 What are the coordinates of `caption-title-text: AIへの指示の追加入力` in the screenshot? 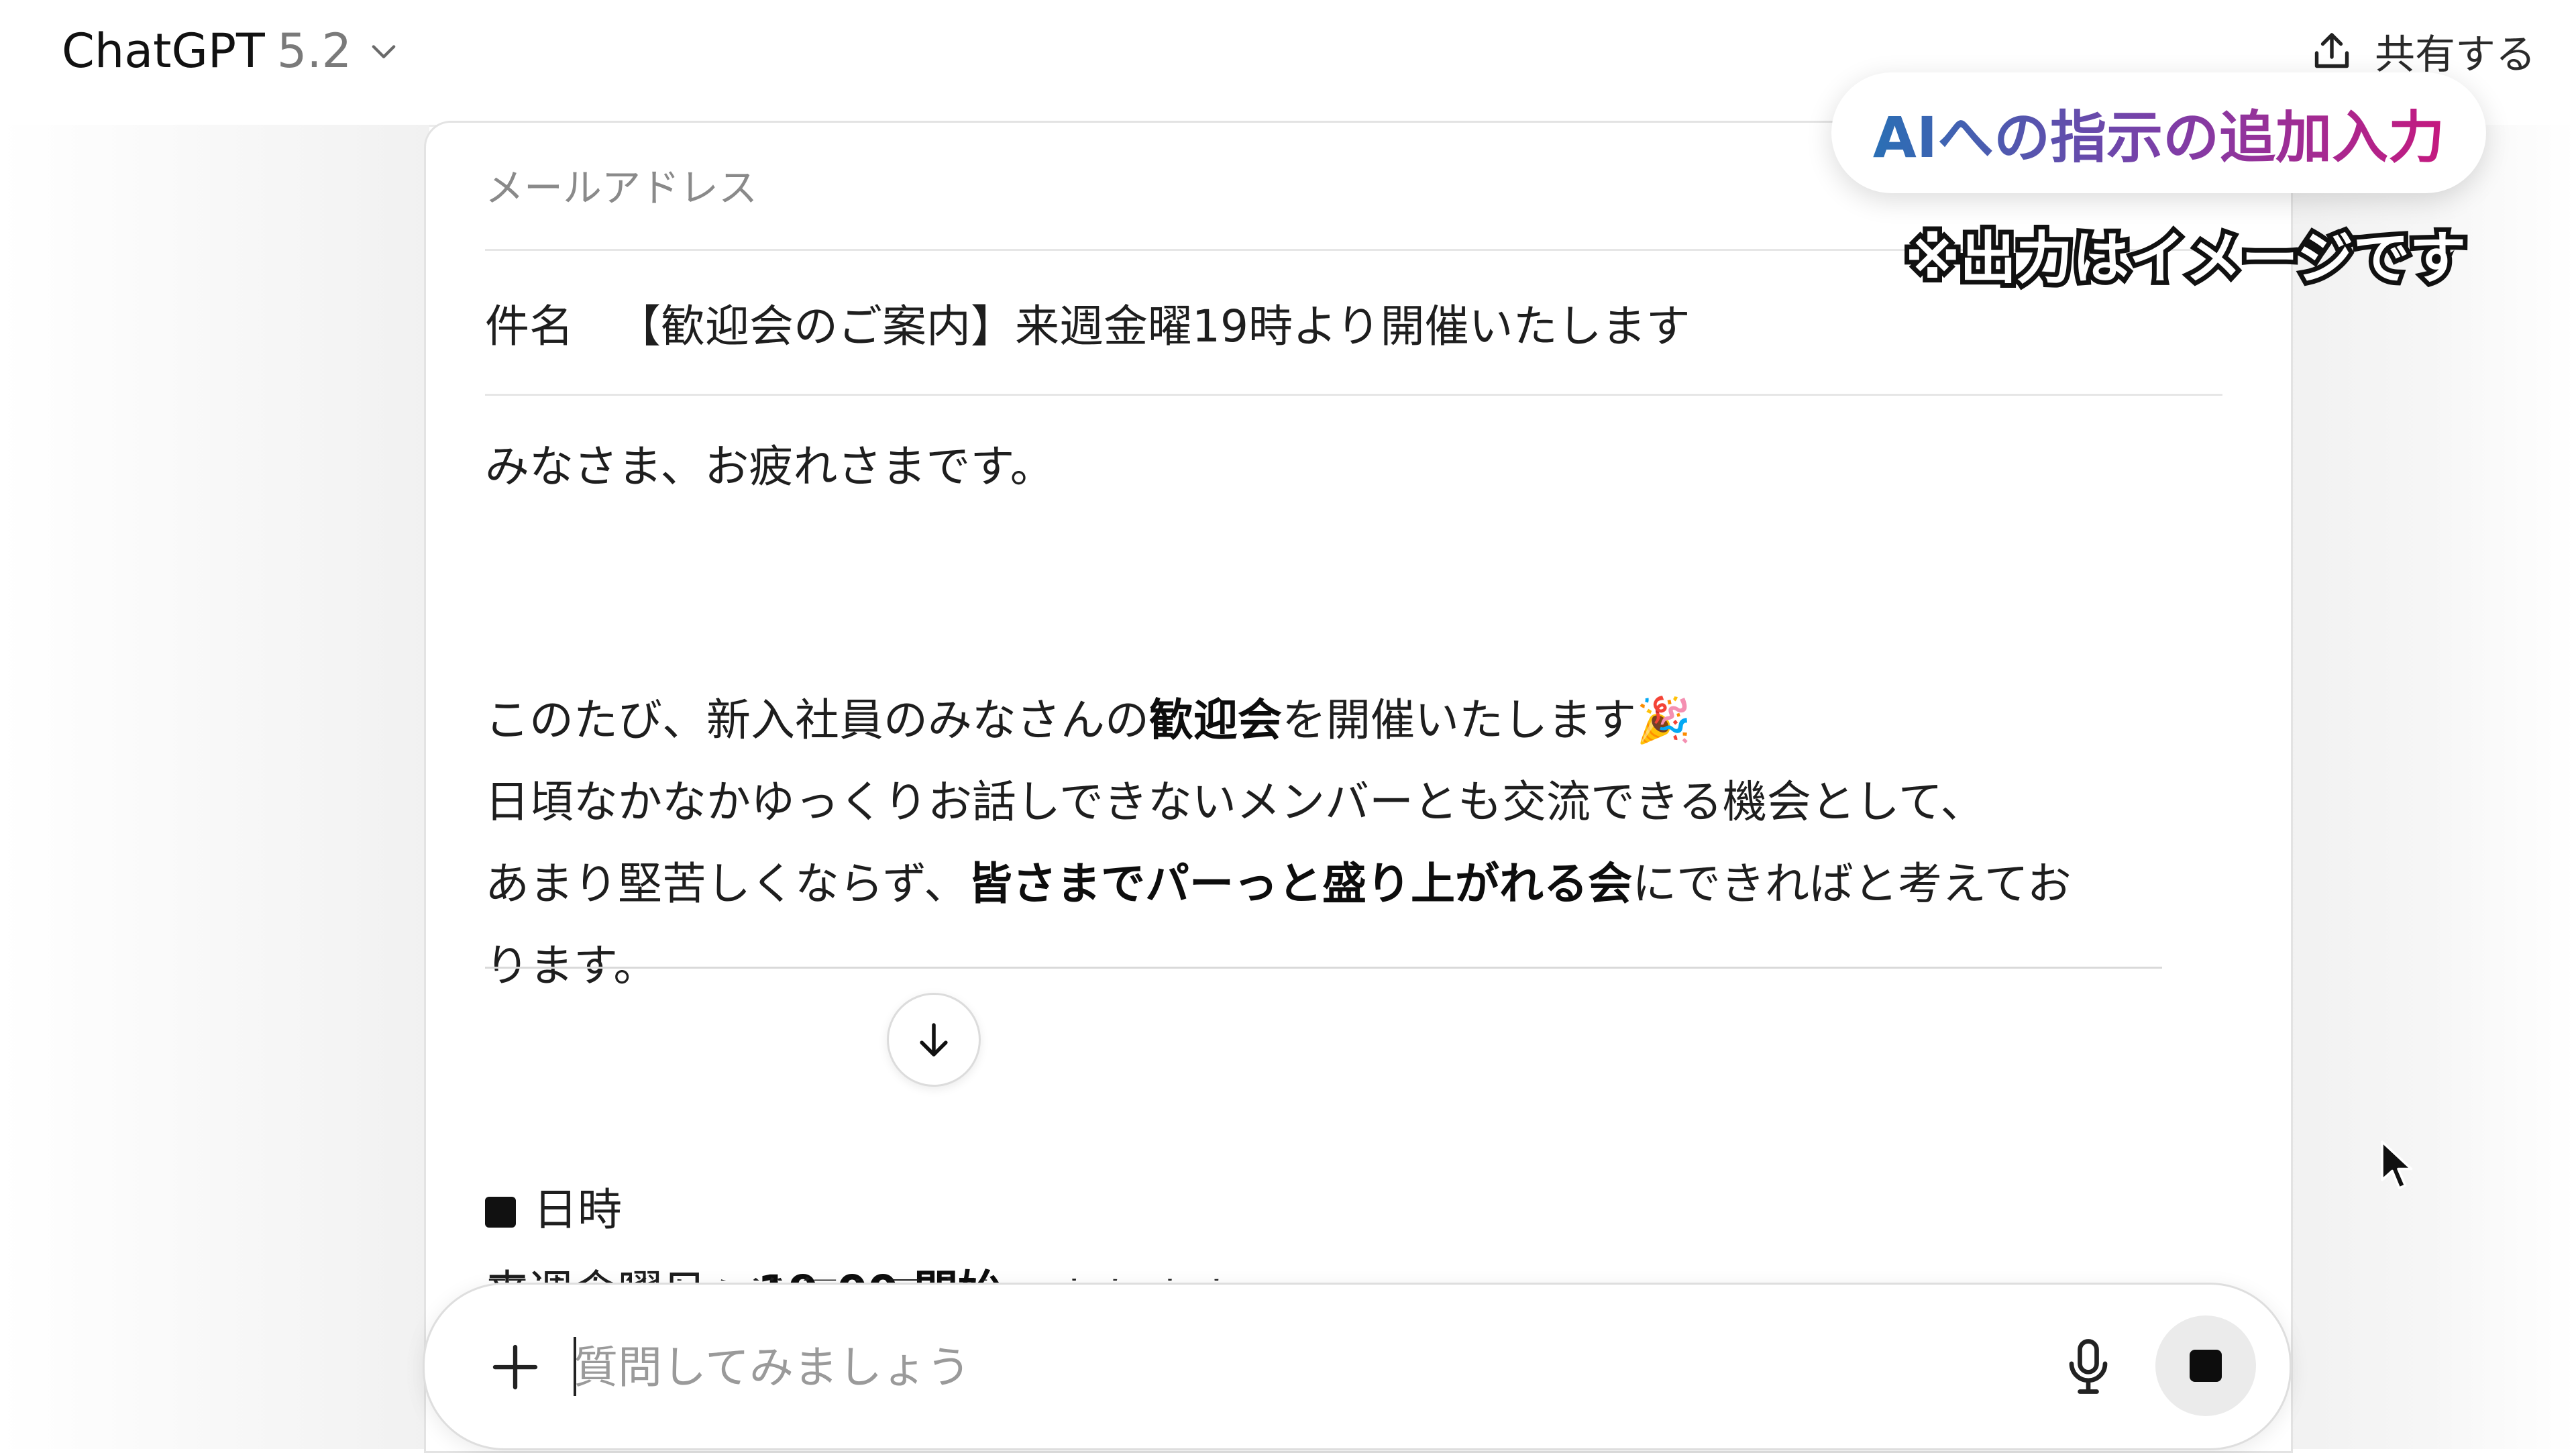 It's located at (2159, 133).